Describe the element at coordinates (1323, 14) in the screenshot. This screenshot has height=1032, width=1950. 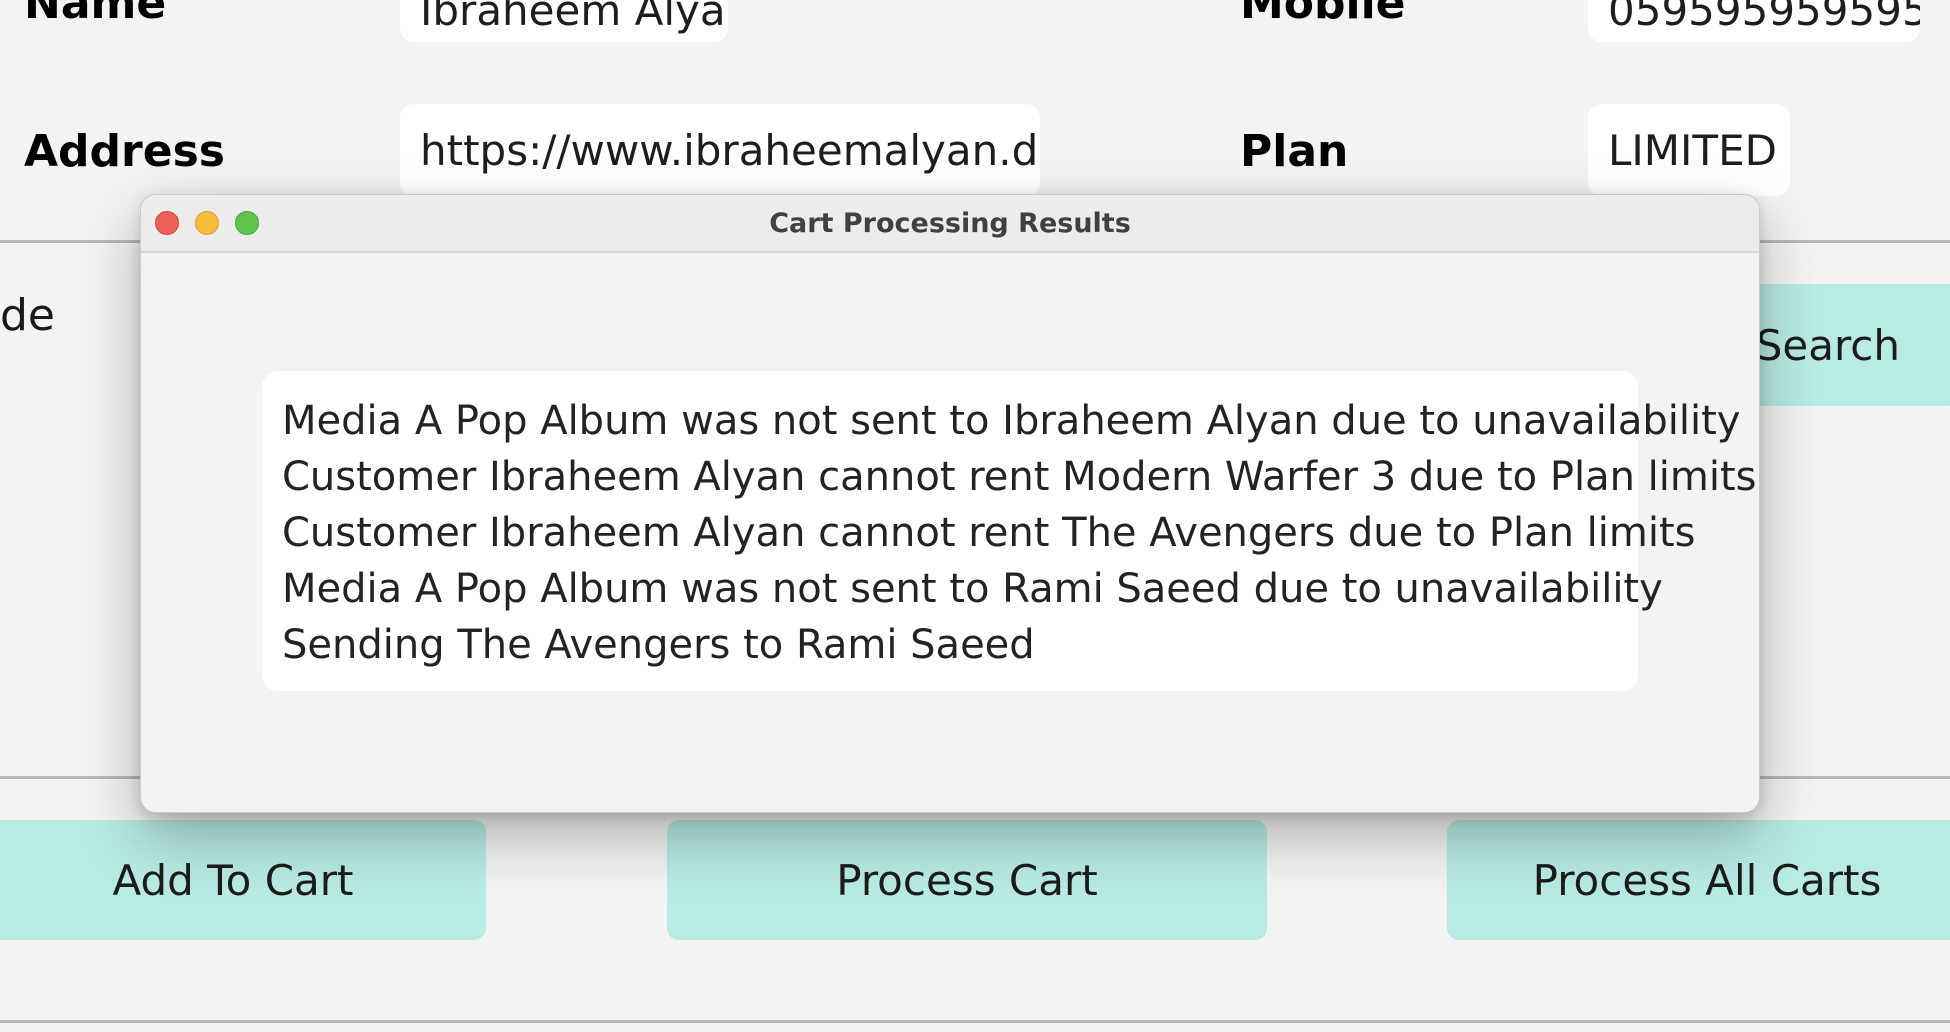
I see `mobile-label: Mobile` at that location.